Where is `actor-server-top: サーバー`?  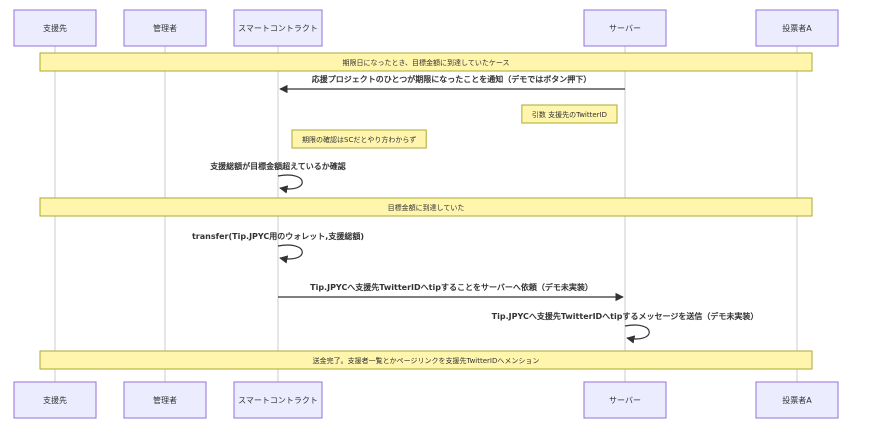
actor-server-top: サーバー is located at coordinates (625, 28).